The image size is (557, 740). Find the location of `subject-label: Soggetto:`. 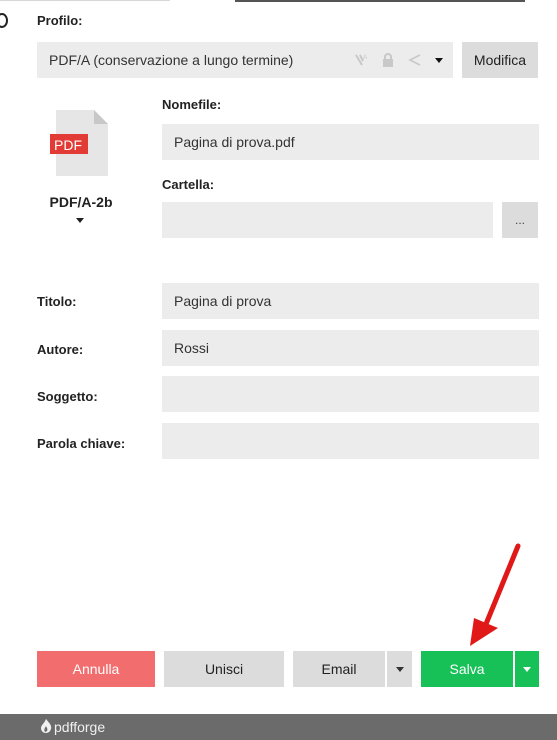

subject-label: Soggetto: is located at coordinates (67, 396).